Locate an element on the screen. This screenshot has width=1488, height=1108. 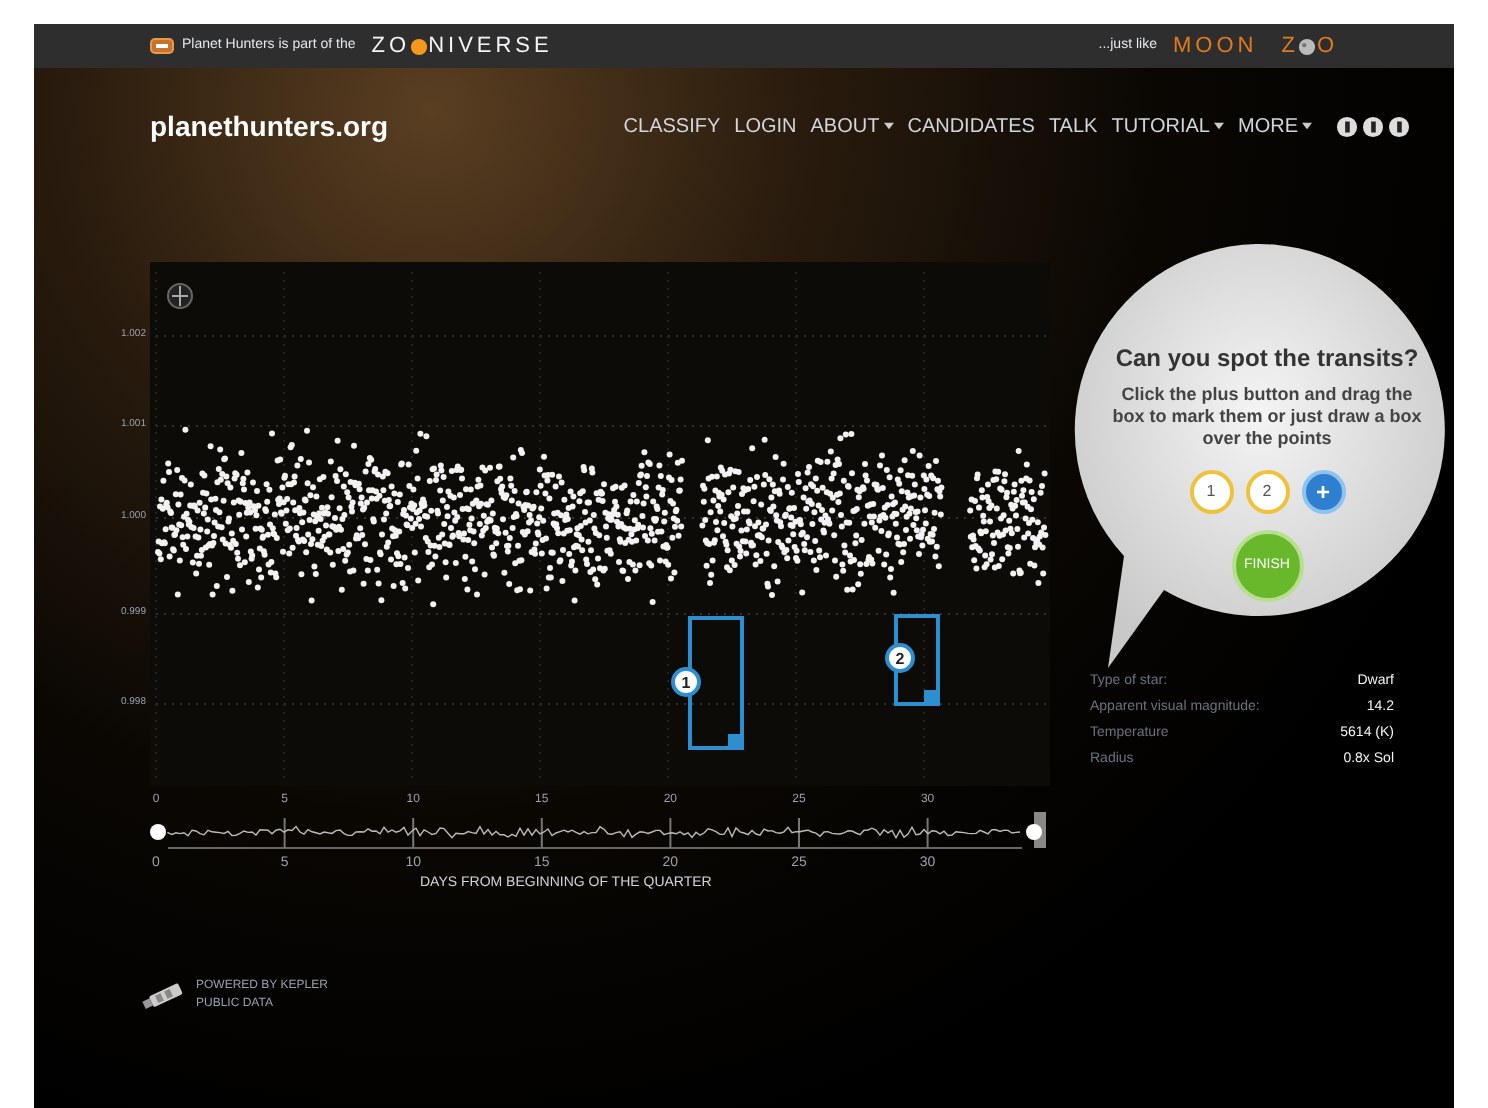
nav-link: TALK is located at coordinates (1073, 126).